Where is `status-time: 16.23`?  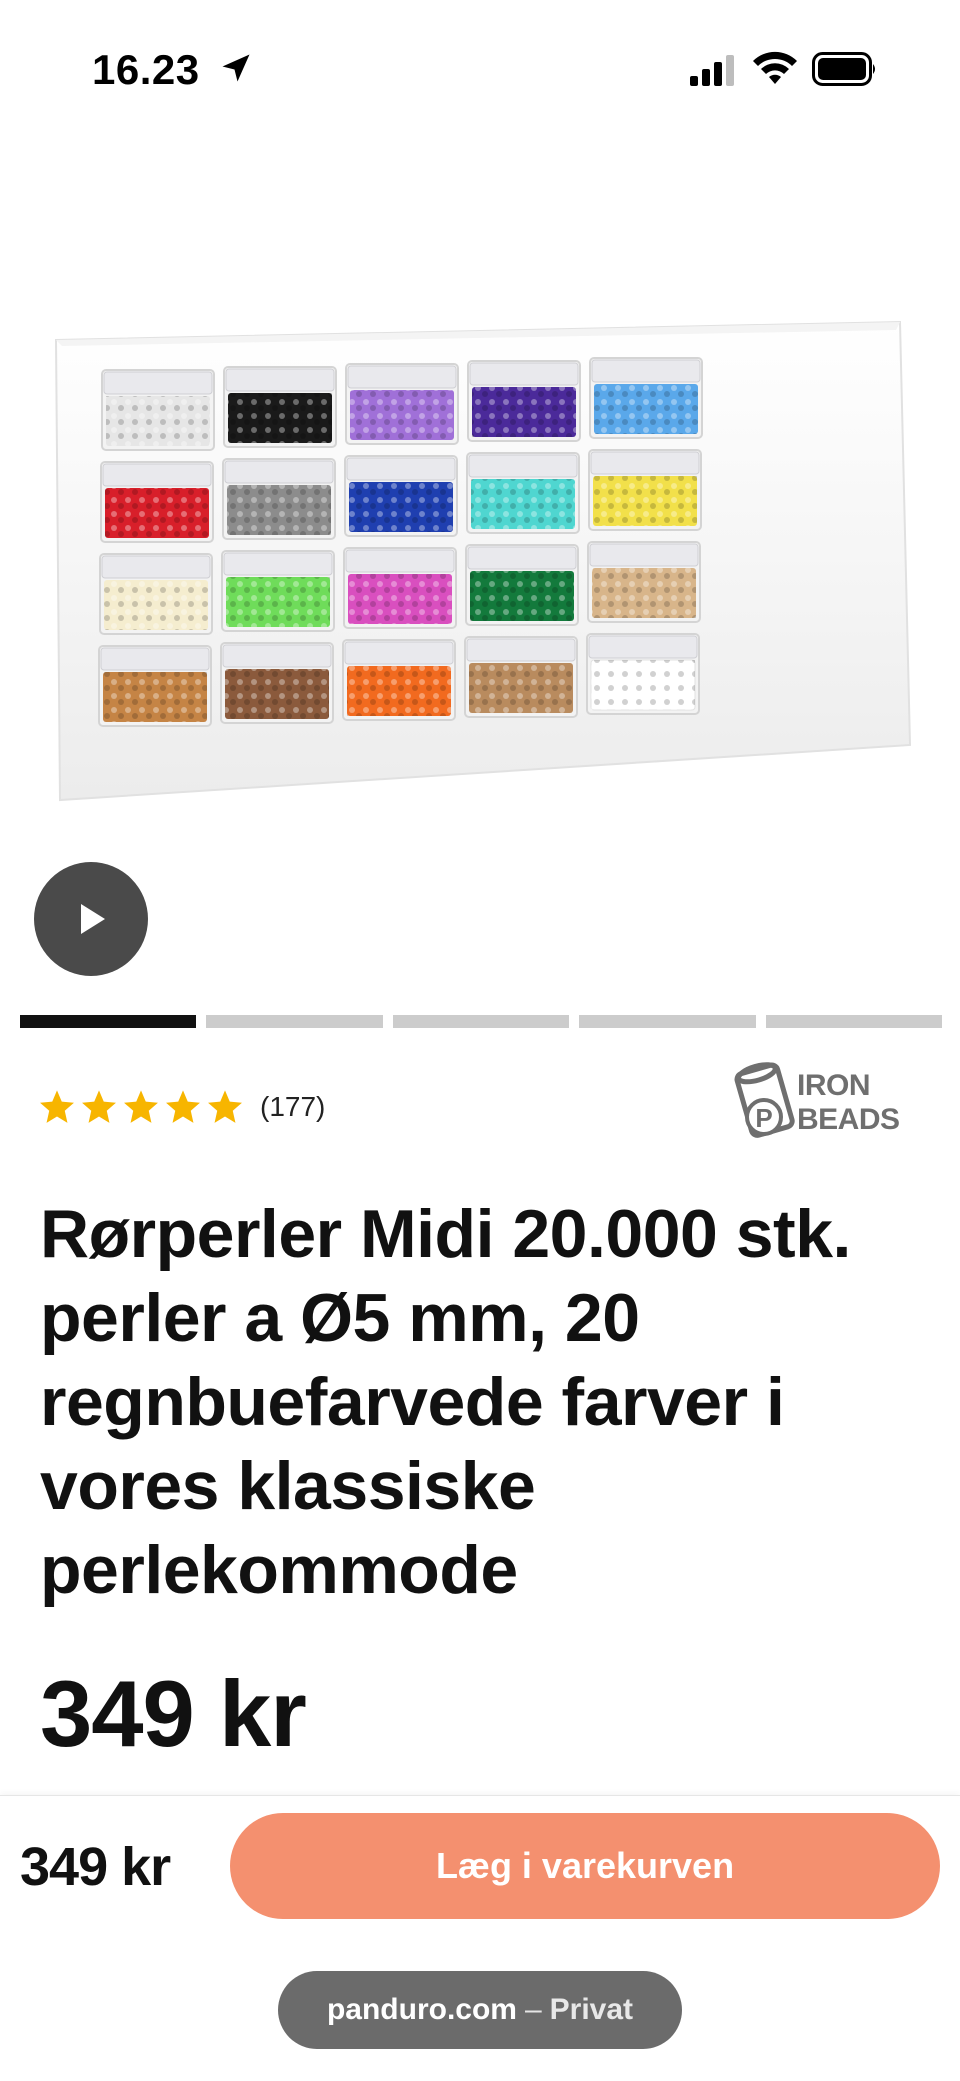
status-time: 16.23 is located at coordinates (146, 69).